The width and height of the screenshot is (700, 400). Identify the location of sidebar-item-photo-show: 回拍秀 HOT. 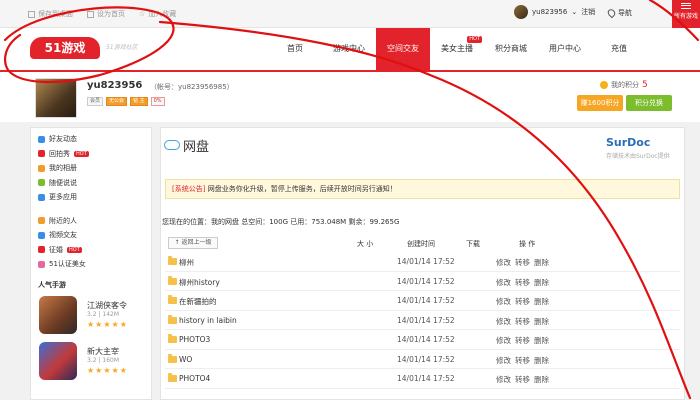
(91, 154).